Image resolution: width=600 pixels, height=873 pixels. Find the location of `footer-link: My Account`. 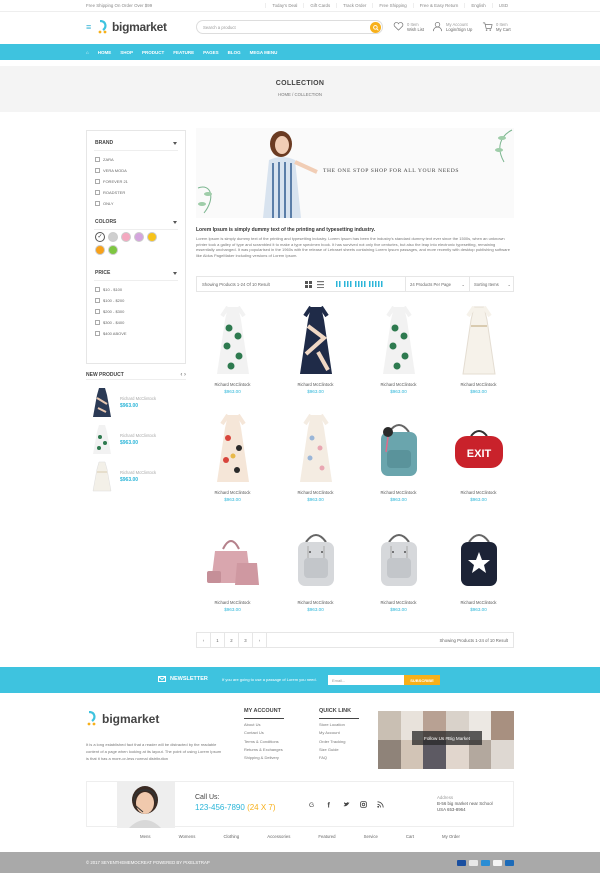

footer-link: My Account is located at coordinates (339, 732).